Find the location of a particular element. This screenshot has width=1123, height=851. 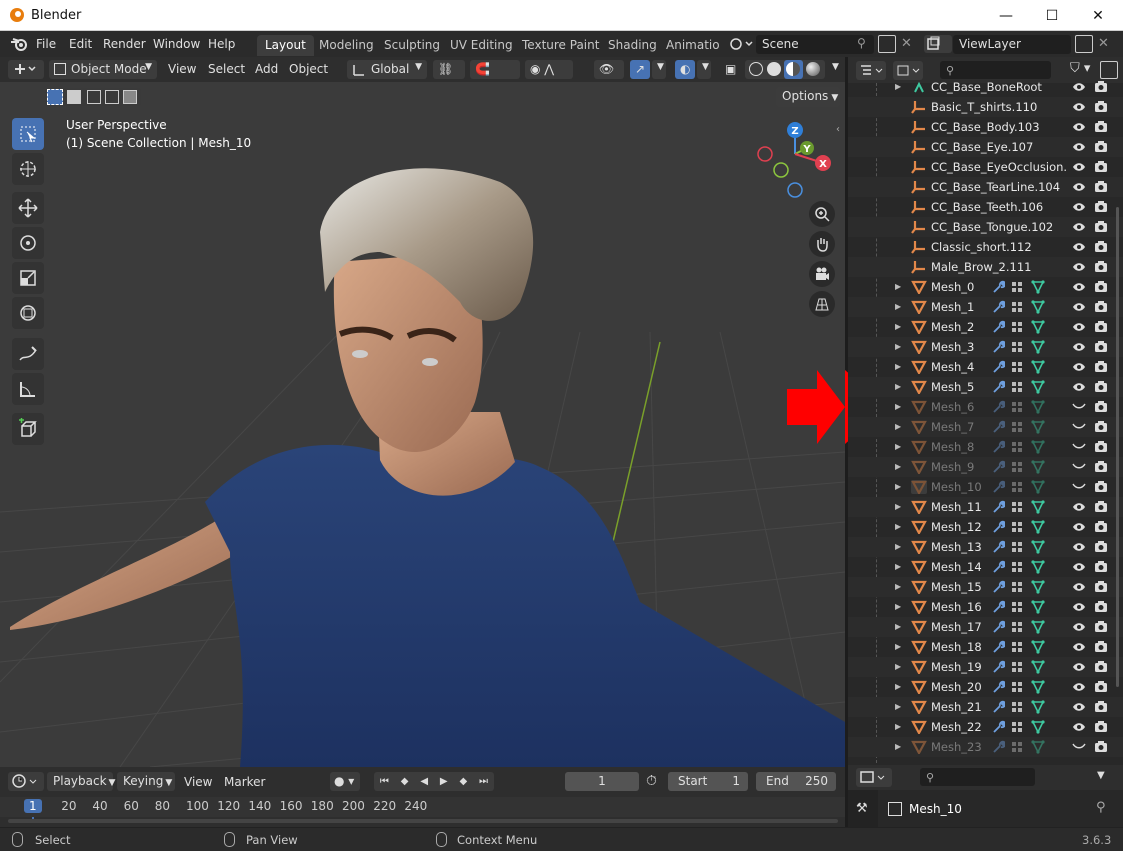

delete-view-layer-icon: ✕ is located at coordinates (1103, 43).